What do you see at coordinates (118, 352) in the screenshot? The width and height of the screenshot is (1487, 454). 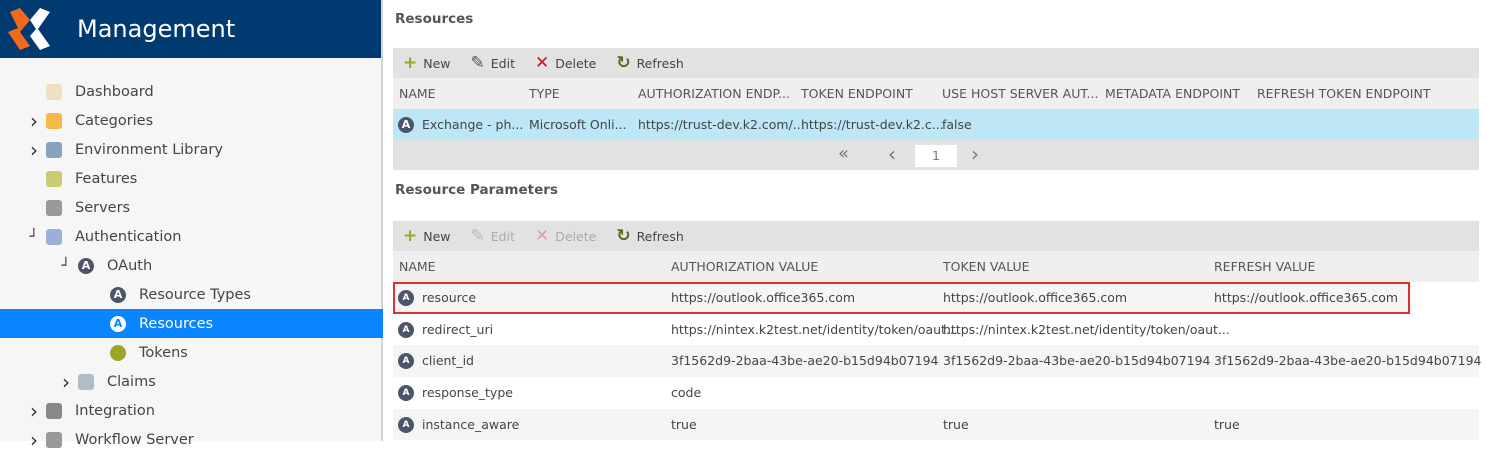 I see `token-icon` at bounding box center [118, 352].